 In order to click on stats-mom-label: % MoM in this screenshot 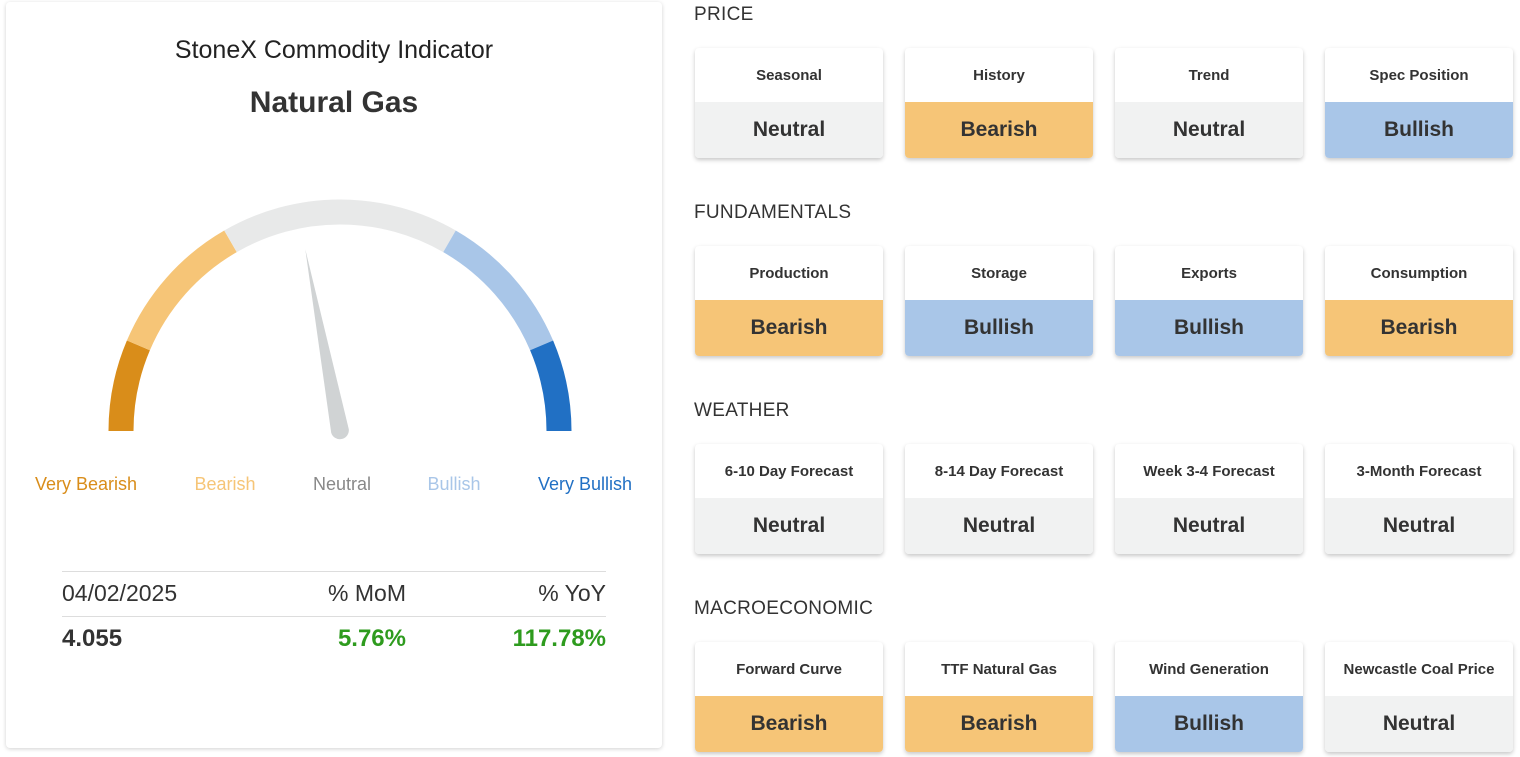, I will do `click(367, 593)`.